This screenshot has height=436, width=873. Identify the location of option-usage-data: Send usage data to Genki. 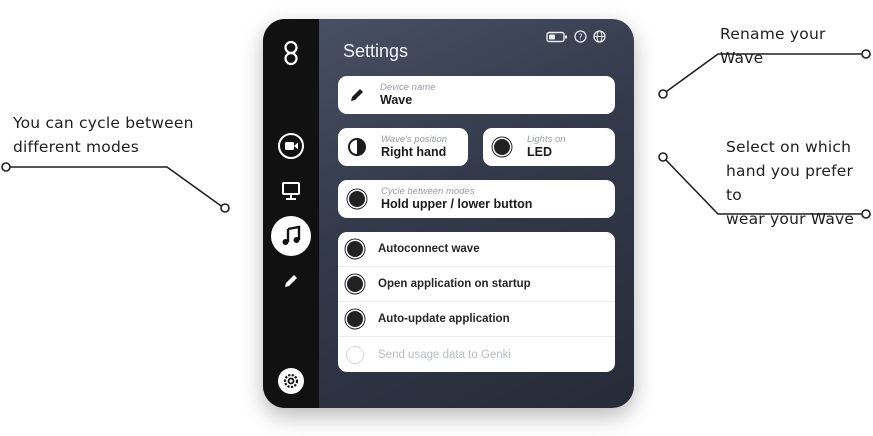
(476, 354).